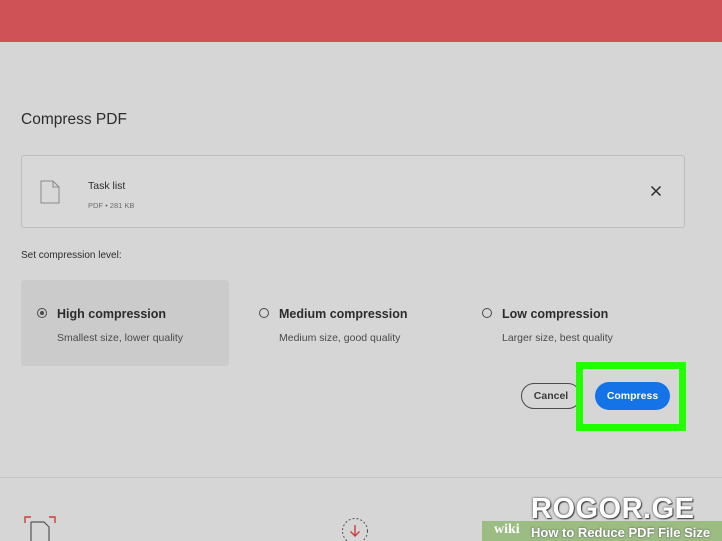  Describe the element at coordinates (555, 314) in the screenshot. I see `option-title: Low compression` at that location.